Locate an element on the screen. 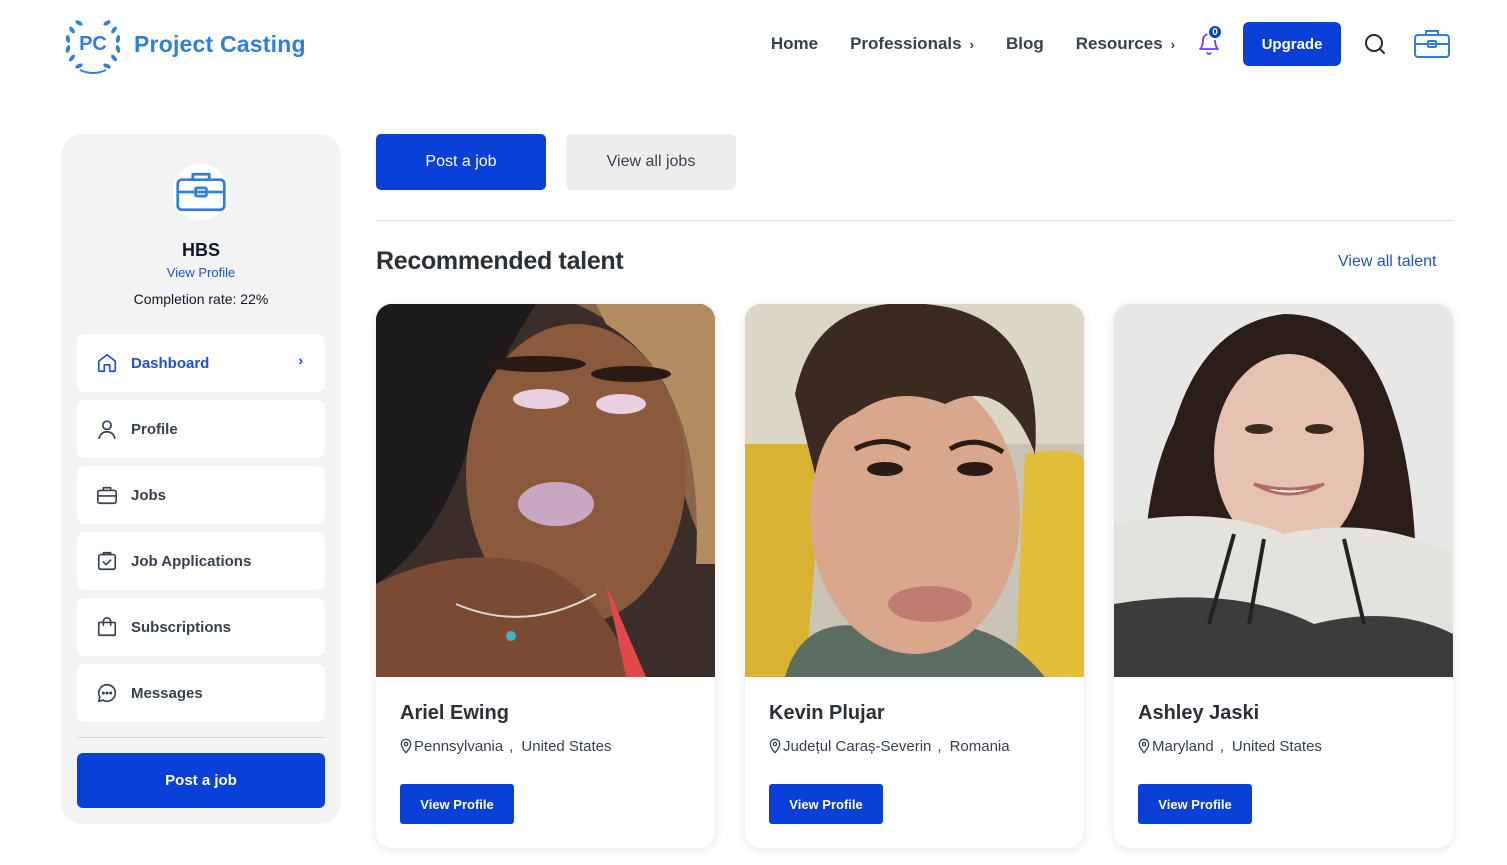 This screenshot has width=1507, height=865. sidebar-item-subscriptions: Subscriptions is located at coordinates (201, 627).